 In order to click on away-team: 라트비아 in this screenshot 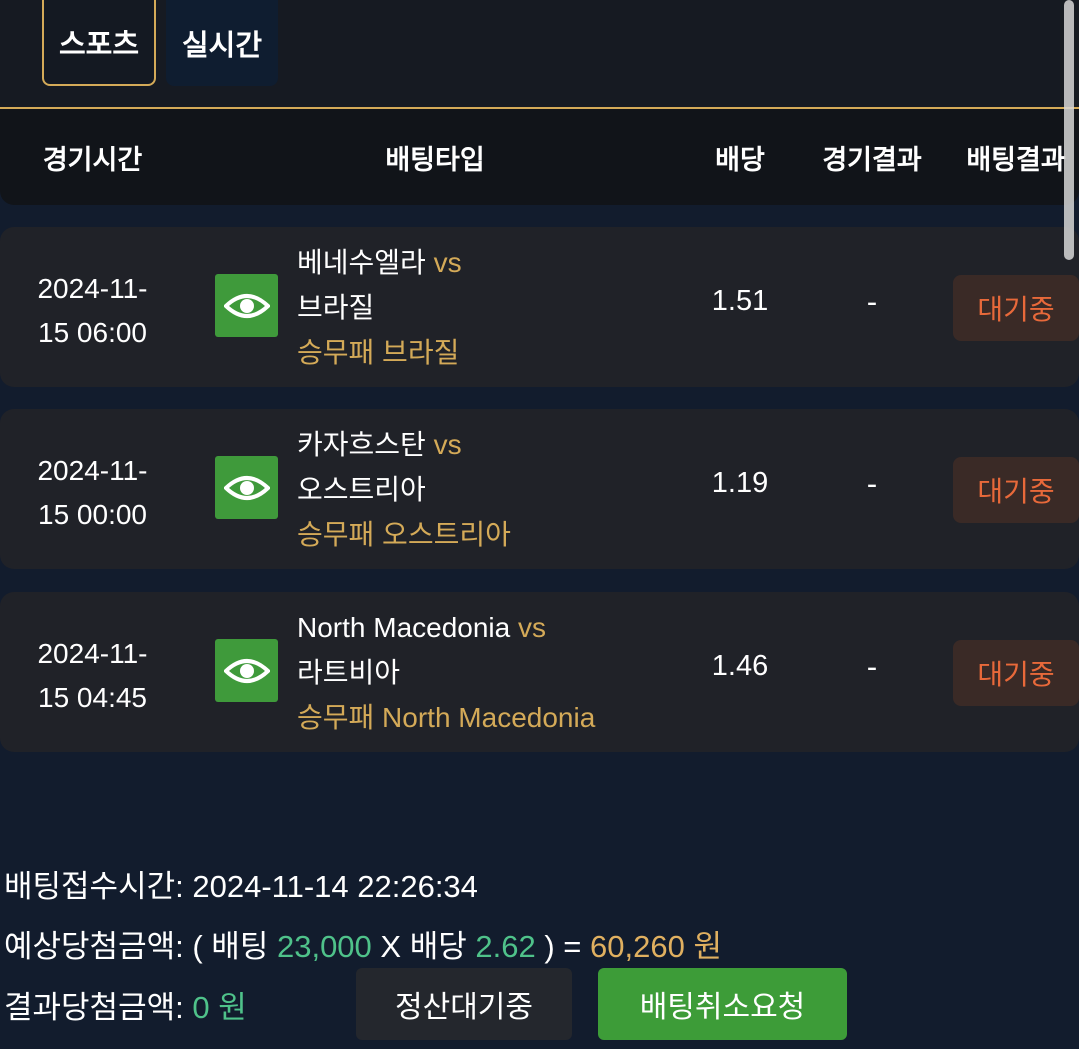, I will do `click(349, 672)`.